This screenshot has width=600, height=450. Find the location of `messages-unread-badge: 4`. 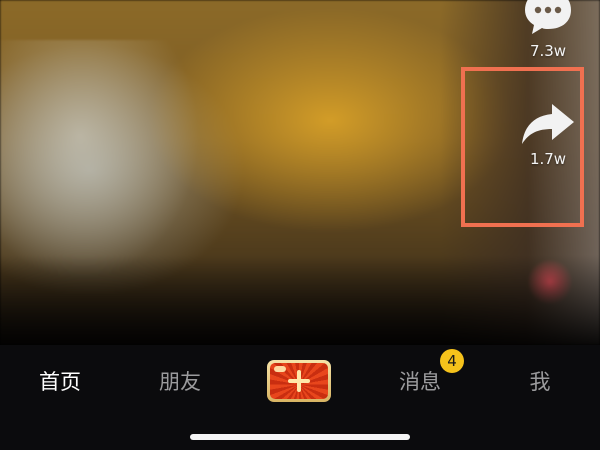

messages-unread-badge: 4 is located at coordinates (452, 361).